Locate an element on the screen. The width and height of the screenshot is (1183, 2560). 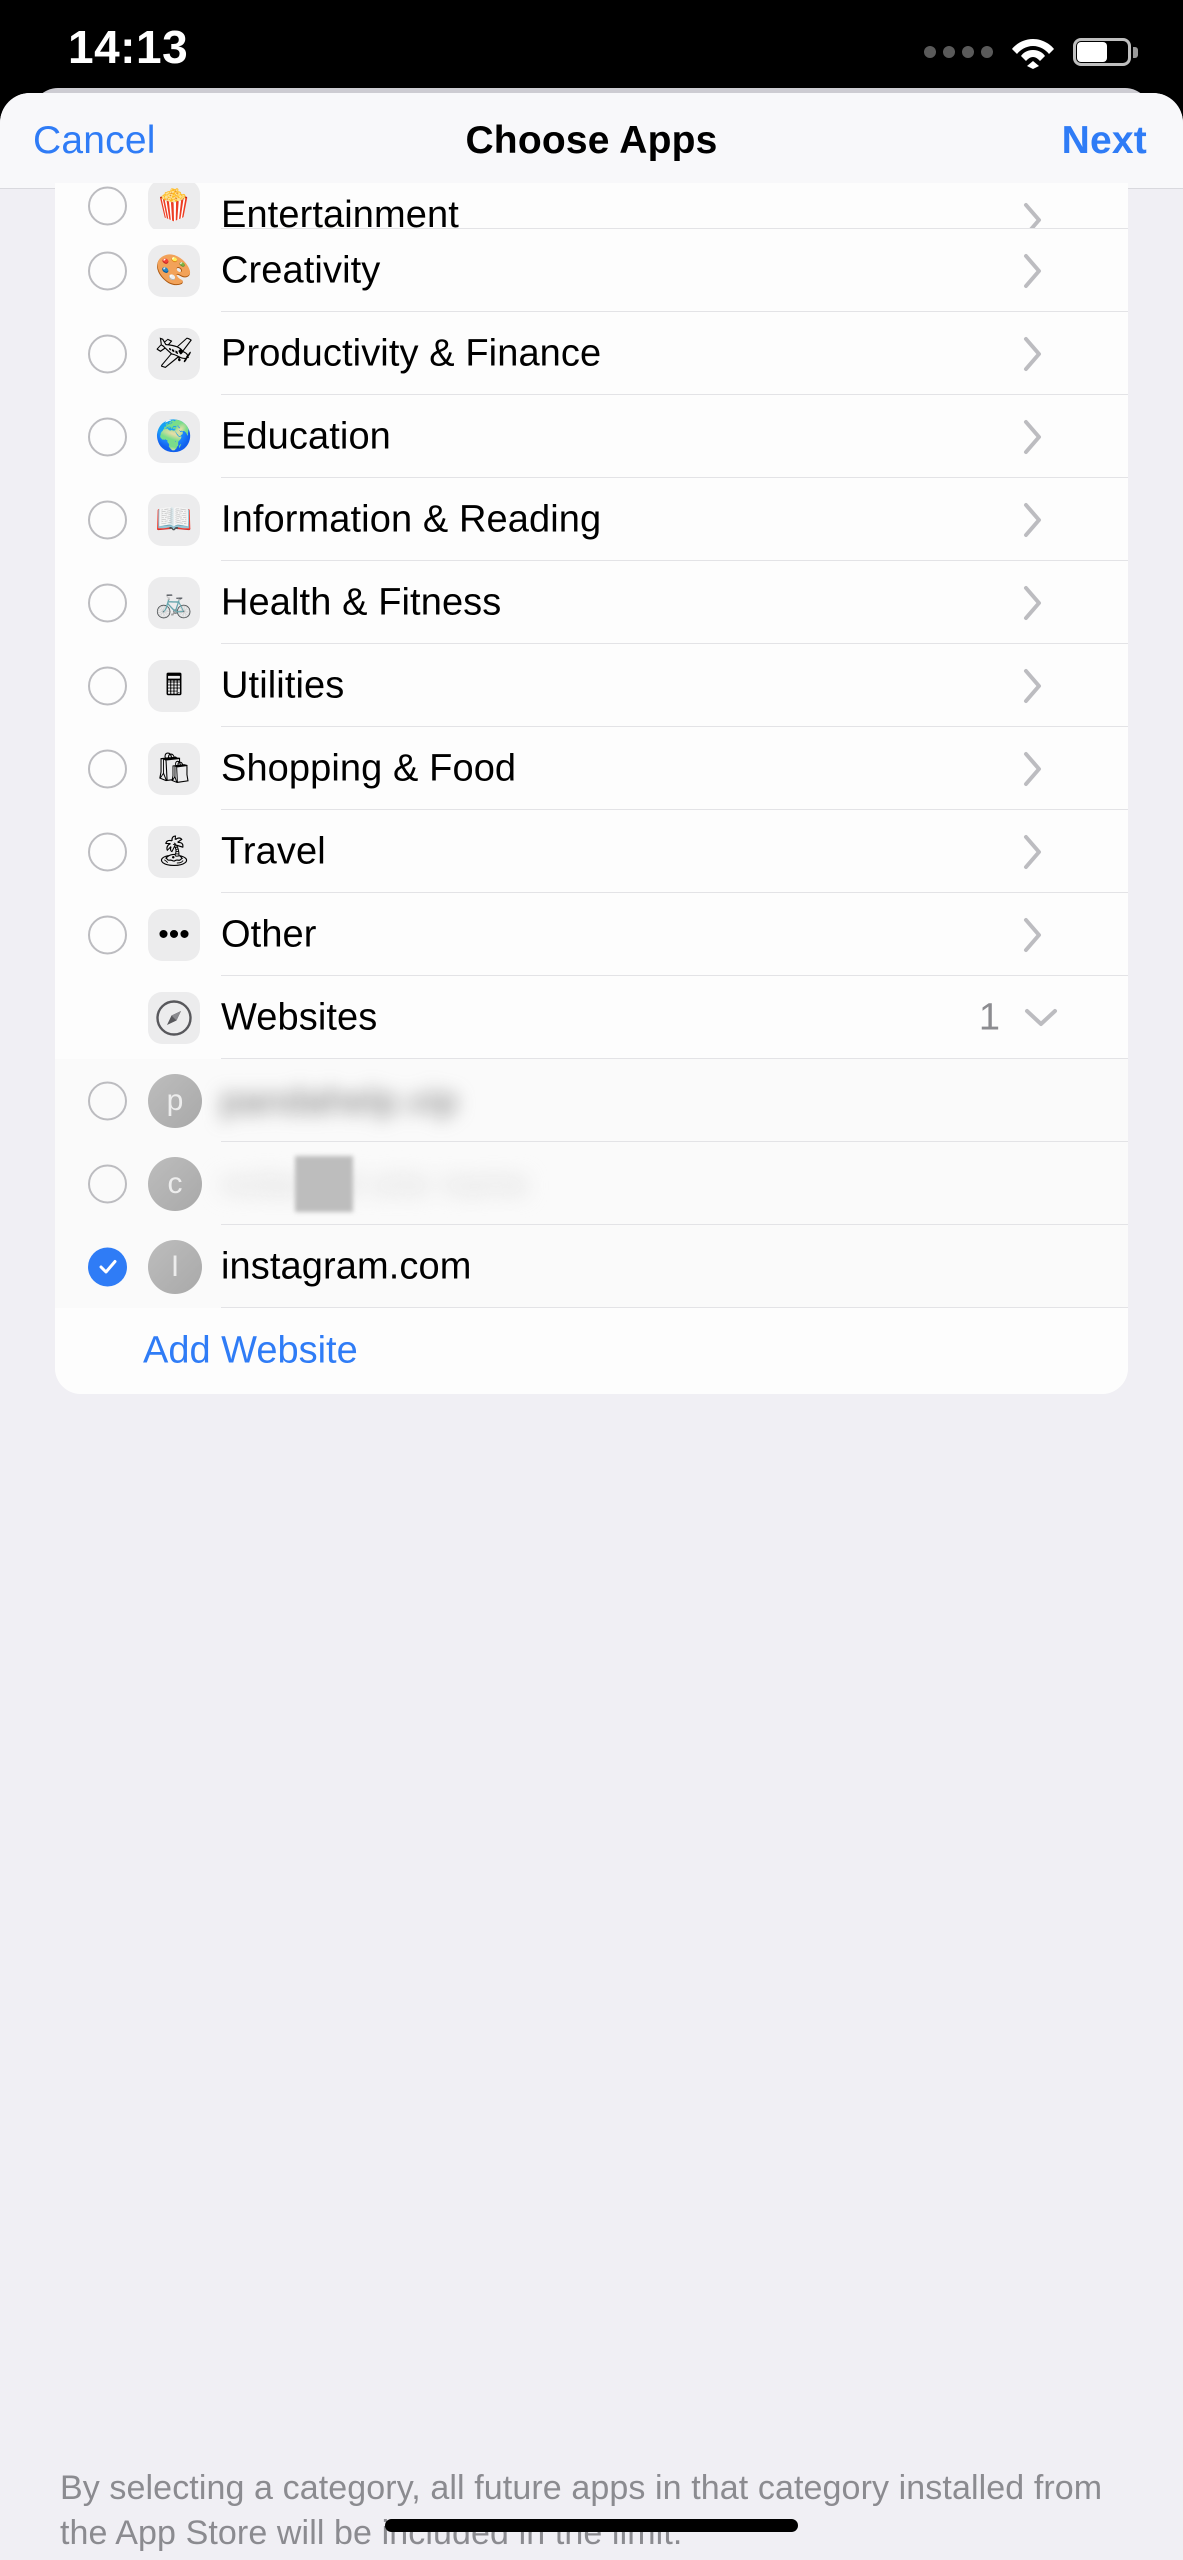
calculator-icon: 🖩 is located at coordinates (174, 685).